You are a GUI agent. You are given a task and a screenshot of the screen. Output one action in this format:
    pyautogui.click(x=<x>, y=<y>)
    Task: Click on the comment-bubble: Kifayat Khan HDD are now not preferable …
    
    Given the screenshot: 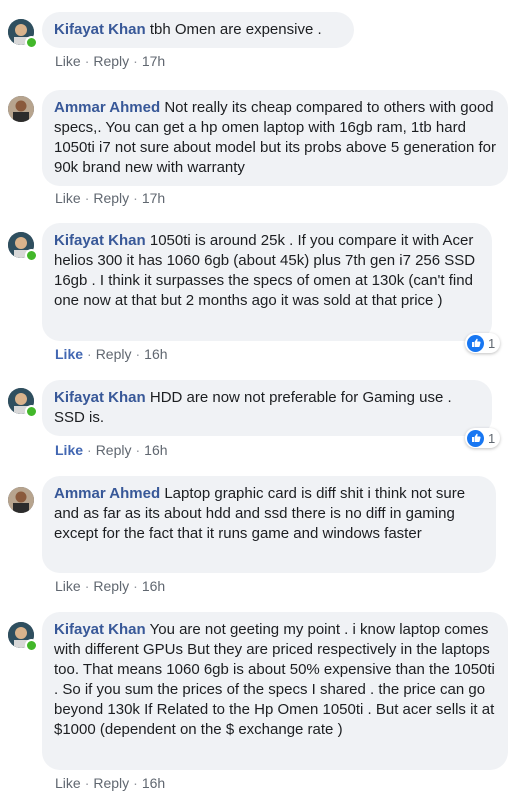 What is the action you would take?
    pyautogui.click(x=267, y=408)
    